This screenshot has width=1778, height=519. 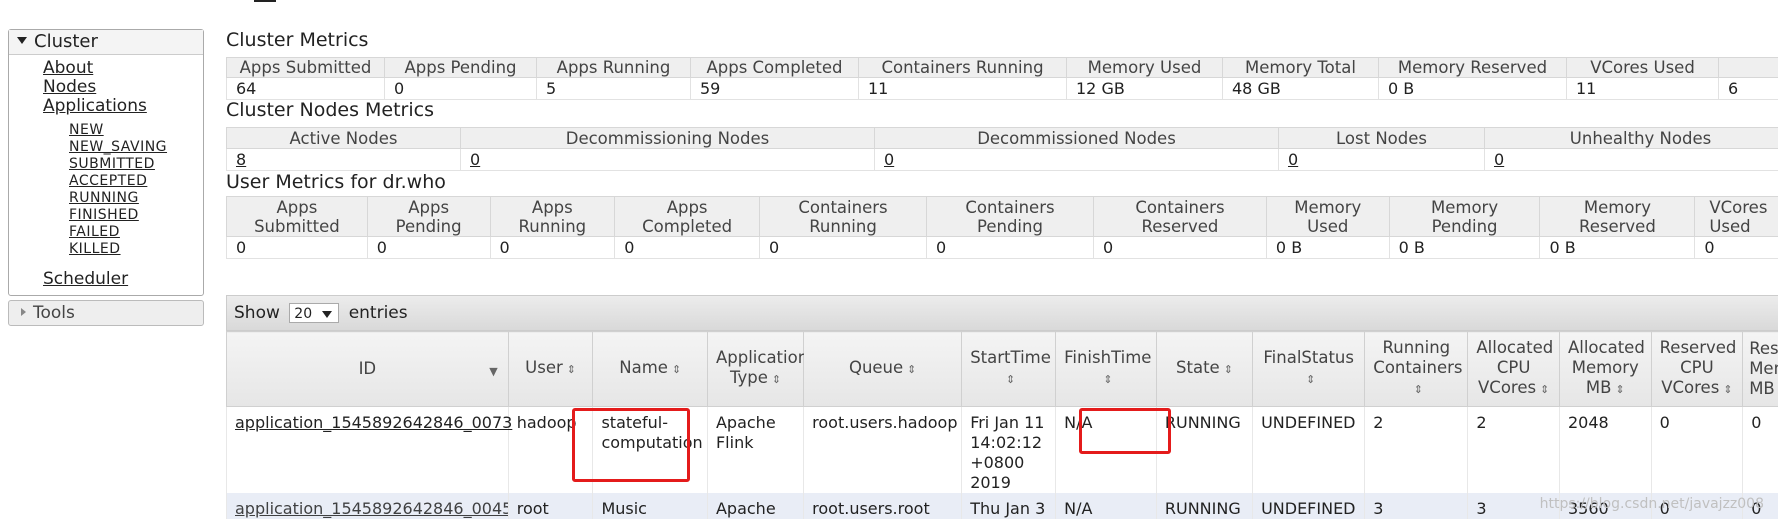 I want to click on col-header-user: User ⇕, so click(x=550, y=369).